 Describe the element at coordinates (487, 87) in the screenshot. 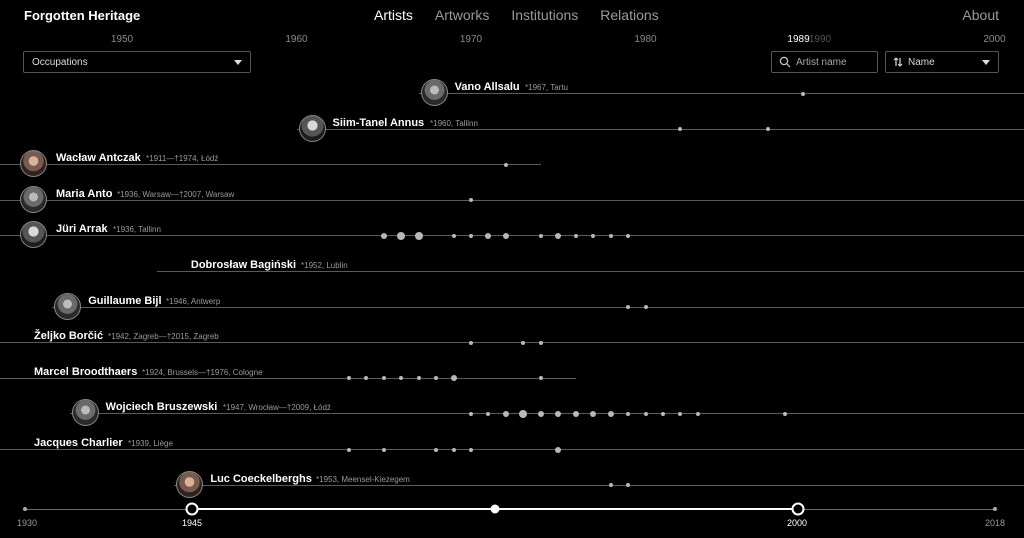

I see `artist-name: Vano Allsalu` at that location.